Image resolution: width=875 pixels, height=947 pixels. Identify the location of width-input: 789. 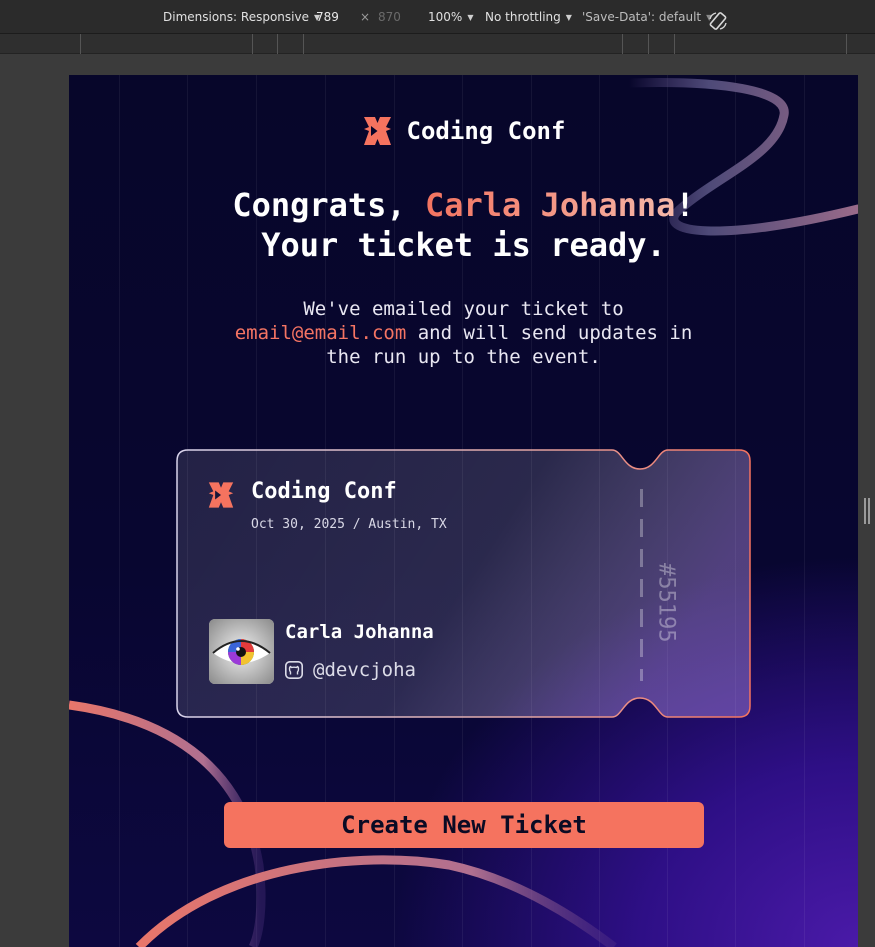
(327, 17).